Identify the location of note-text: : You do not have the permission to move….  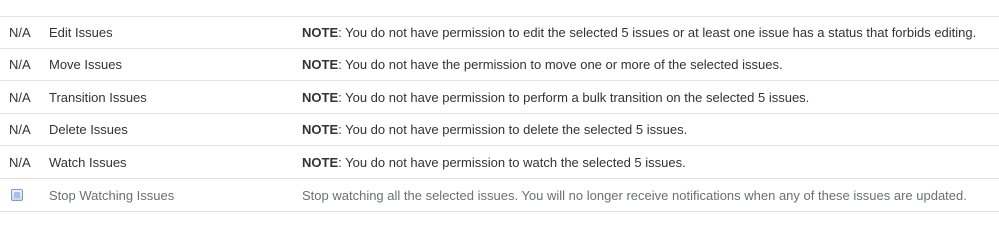
(560, 64).